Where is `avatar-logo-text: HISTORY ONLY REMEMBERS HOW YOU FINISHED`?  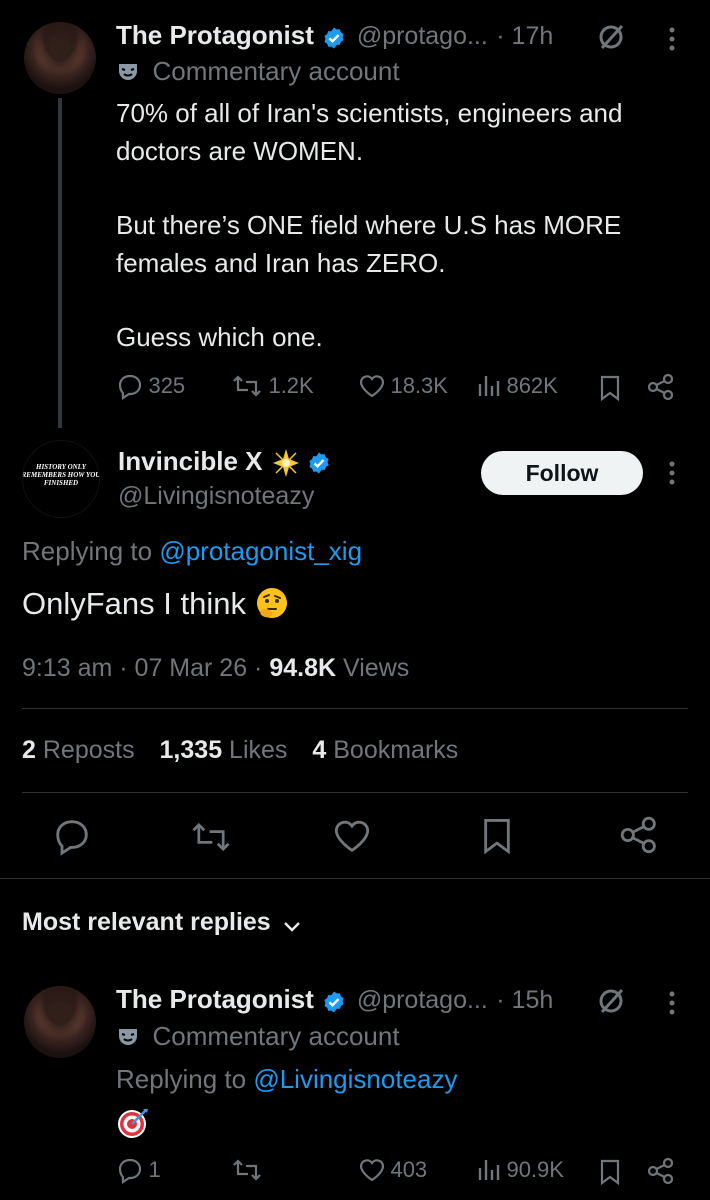
avatar-logo-text: HISTORY ONLY REMEMBERS HOW YOU FINISHED is located at coordinates (61, 475).